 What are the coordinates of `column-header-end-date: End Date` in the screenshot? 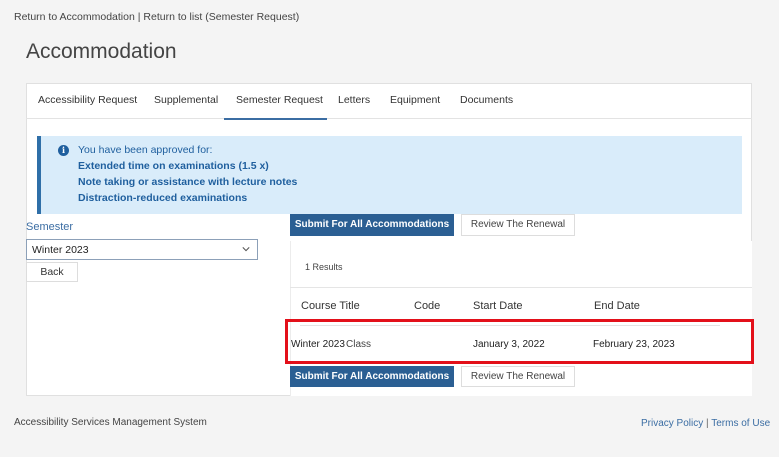 It's located at (617, 306).